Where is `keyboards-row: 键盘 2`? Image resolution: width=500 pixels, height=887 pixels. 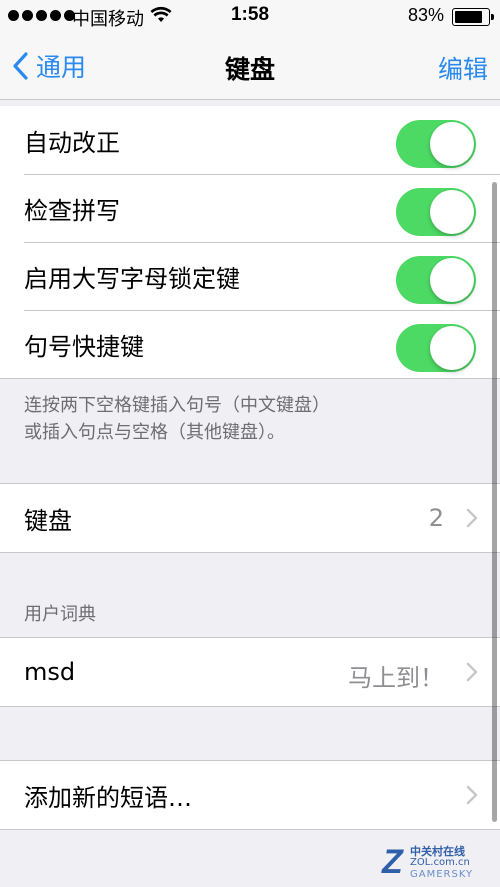 keyboards-row: 键盘 2 is located at coordinates (250, 518).